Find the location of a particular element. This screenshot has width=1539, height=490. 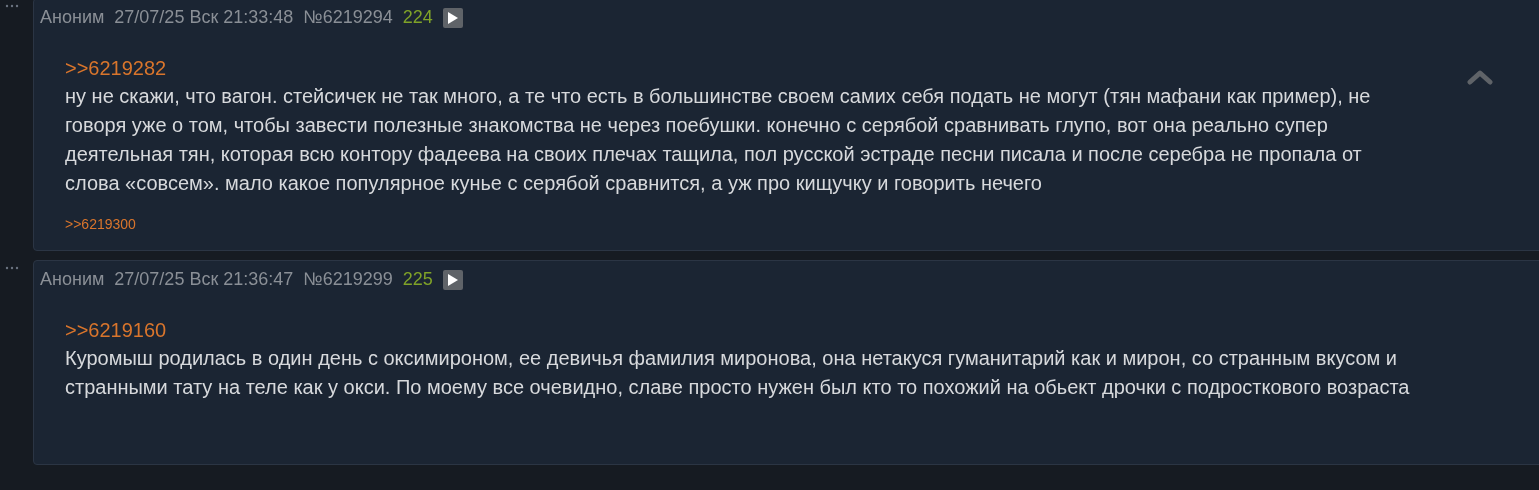

post-count: 224 is located at coordinates (417, 17).